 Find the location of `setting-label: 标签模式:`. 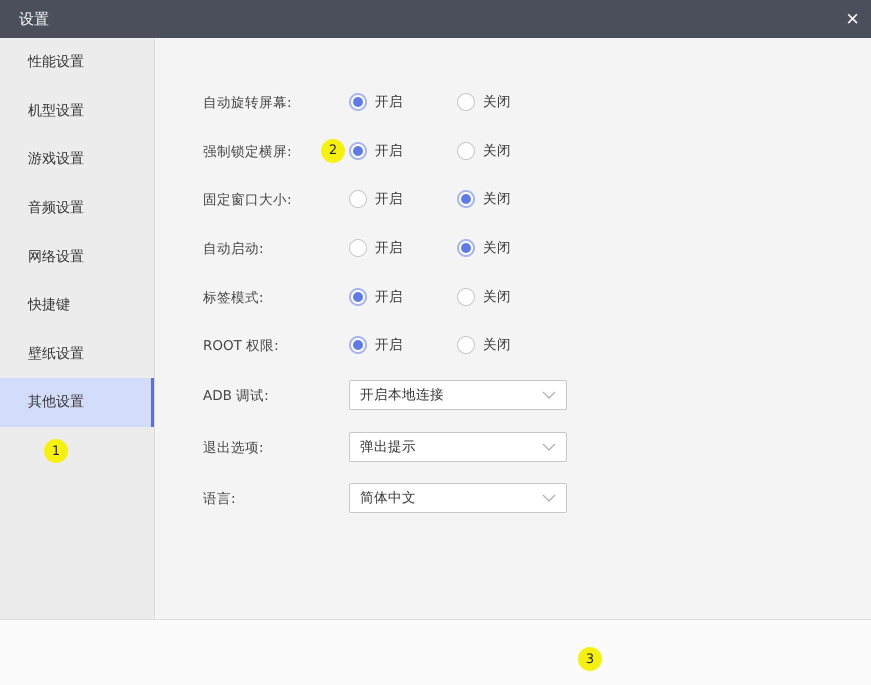

setting-label: 标签模式: is located at coordinates (233, 298).